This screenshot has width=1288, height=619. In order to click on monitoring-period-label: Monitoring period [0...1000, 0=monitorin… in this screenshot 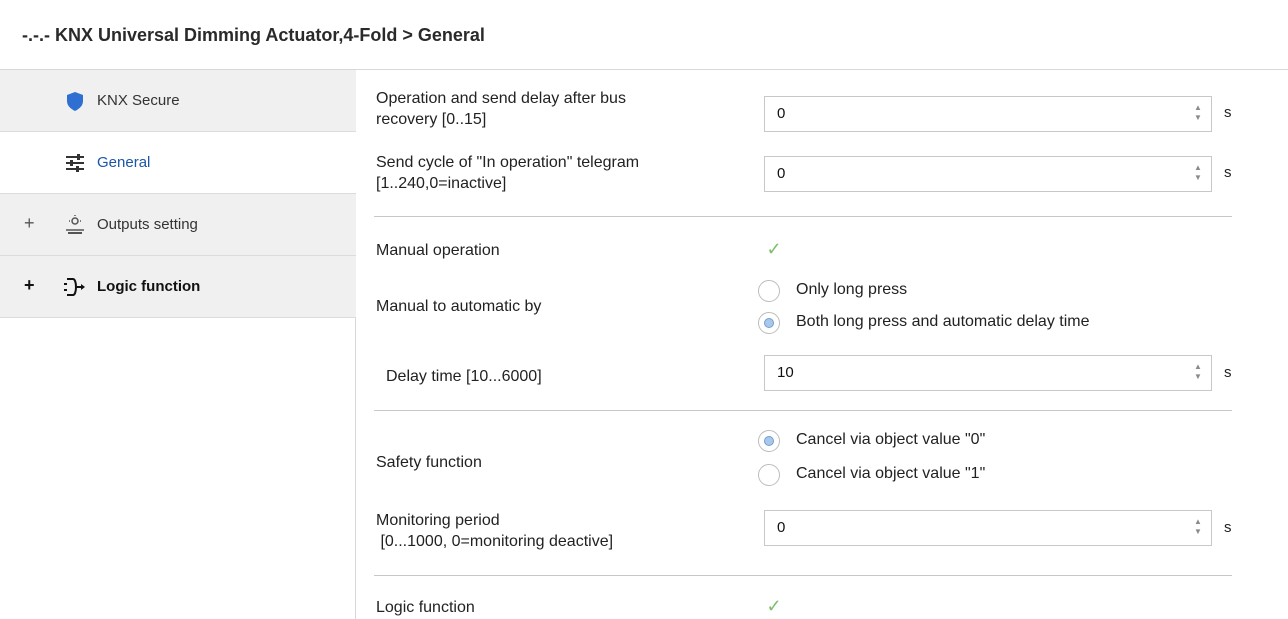, I will do `click(495, 531)`.